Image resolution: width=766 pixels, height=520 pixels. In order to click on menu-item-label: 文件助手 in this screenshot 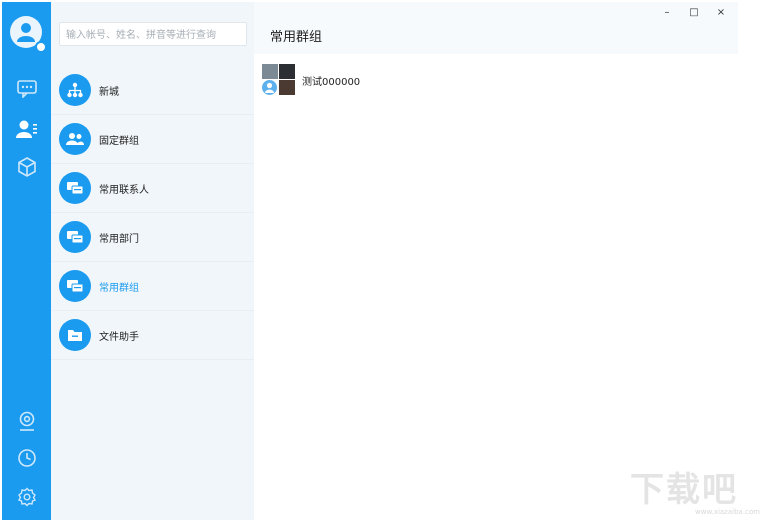, I will do `click(119, 337)`.